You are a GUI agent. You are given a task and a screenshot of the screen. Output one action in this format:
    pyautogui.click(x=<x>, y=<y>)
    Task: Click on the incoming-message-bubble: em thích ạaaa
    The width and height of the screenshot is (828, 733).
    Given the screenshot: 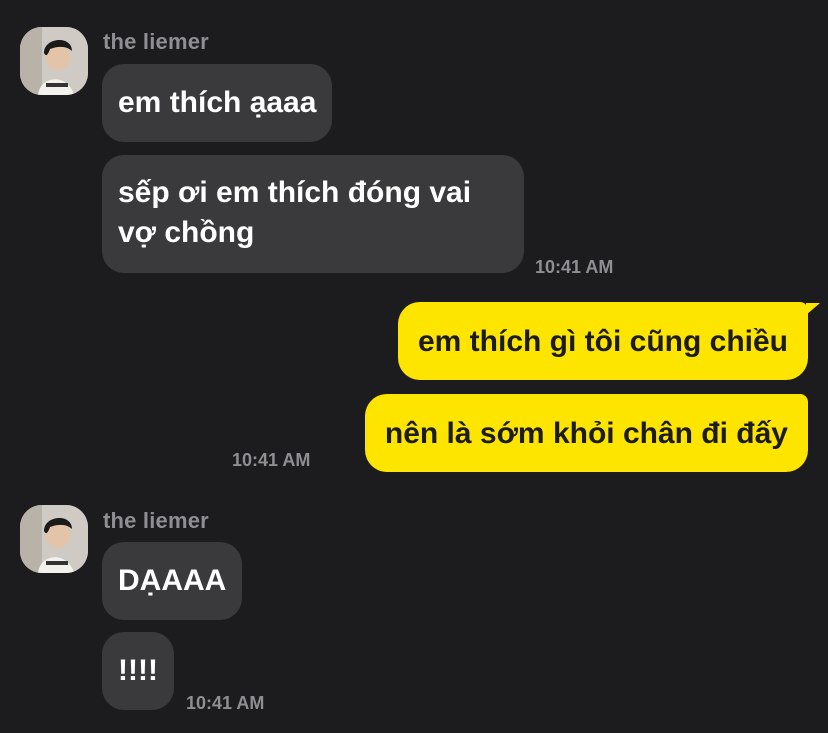 What is the action you would take?
    pyautogui.click(x=217, y=103)
    